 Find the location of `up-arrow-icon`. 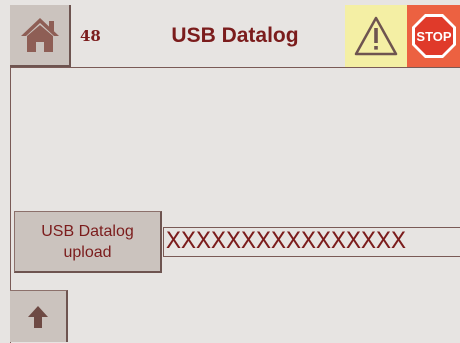

up-arrow-icon is located at coordinates (38, 316).